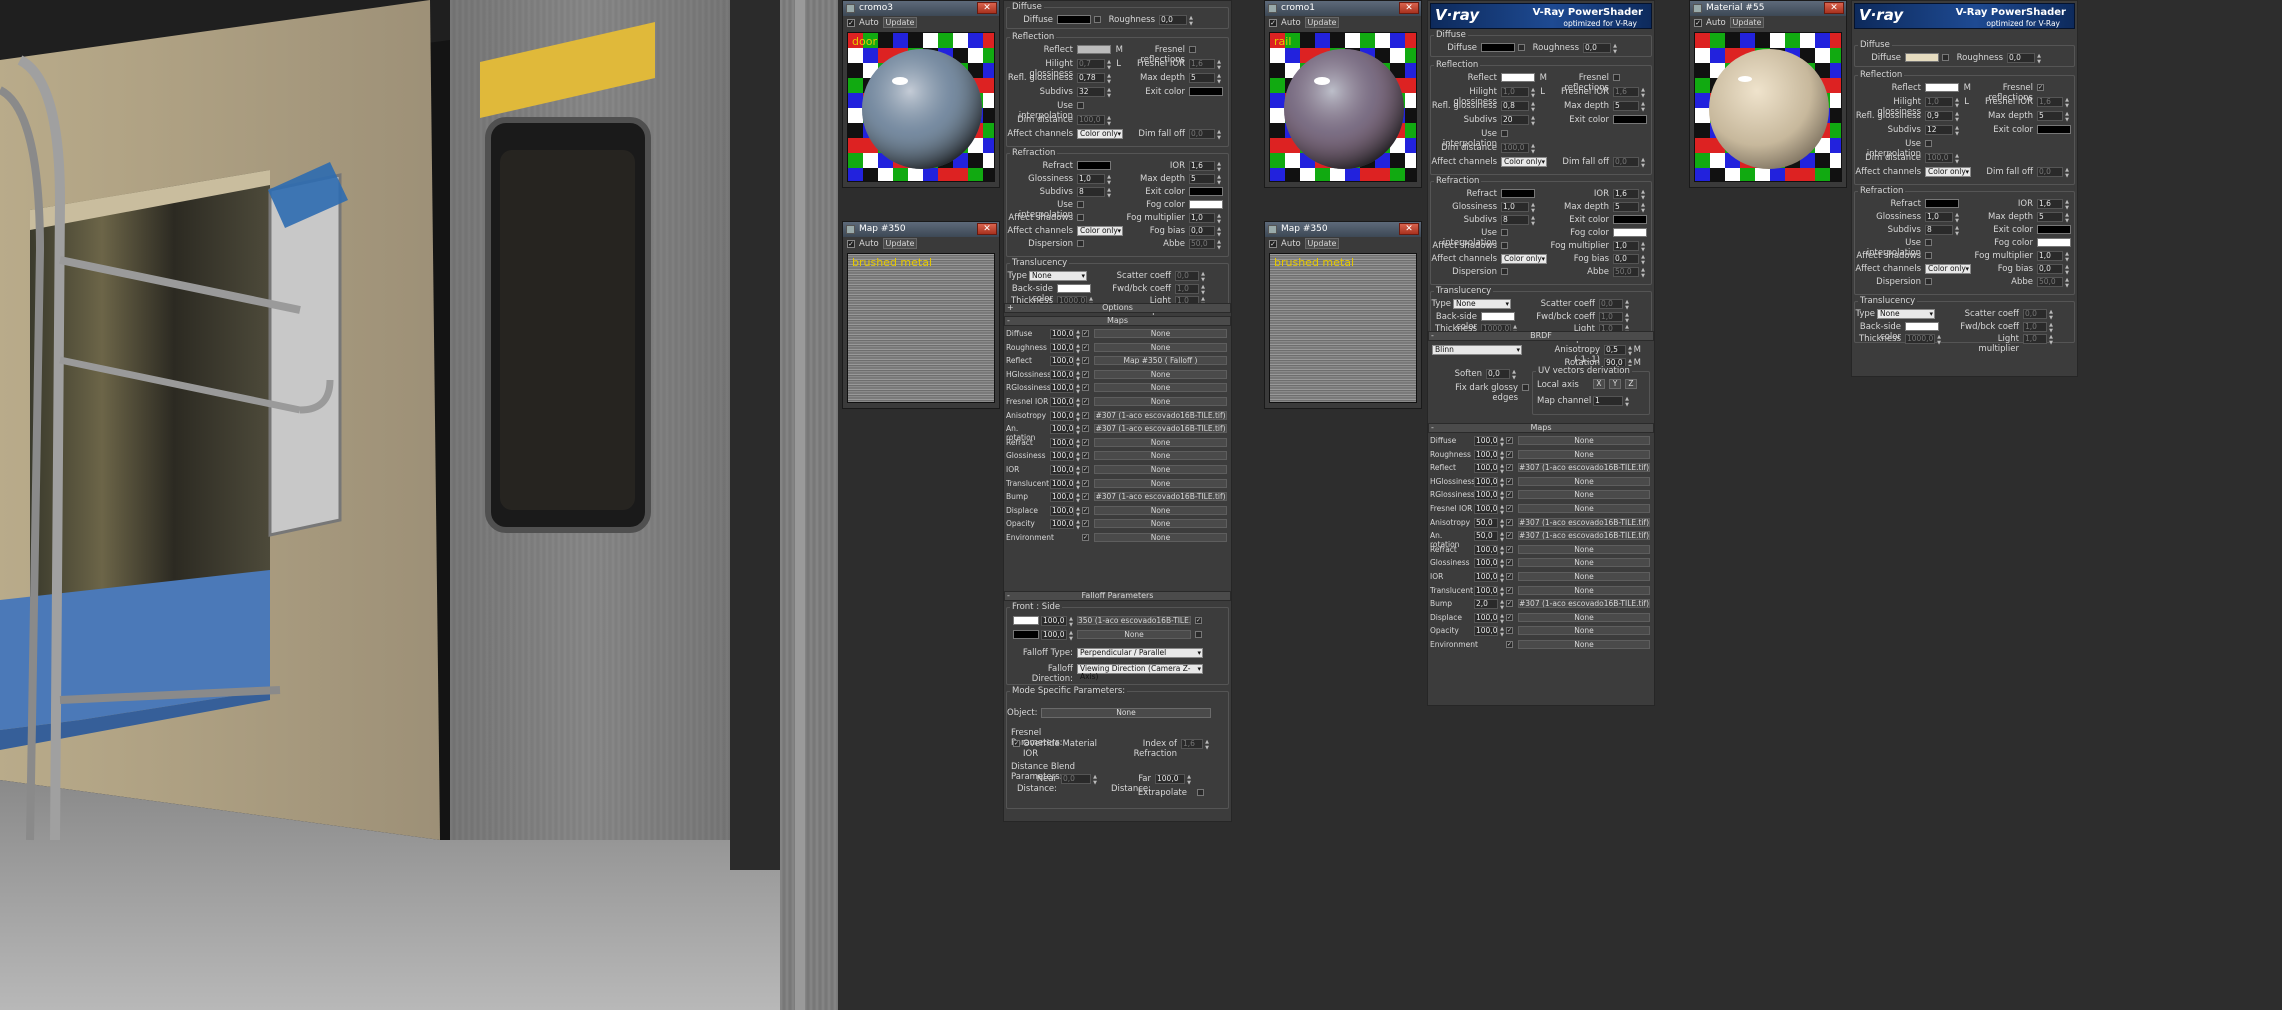 The height and width of the screenshot is (1010, 2282). Describe the element at coordinates (2021, 58) in the screenshot. I see `roughness-spinner: 0,0` at that location.